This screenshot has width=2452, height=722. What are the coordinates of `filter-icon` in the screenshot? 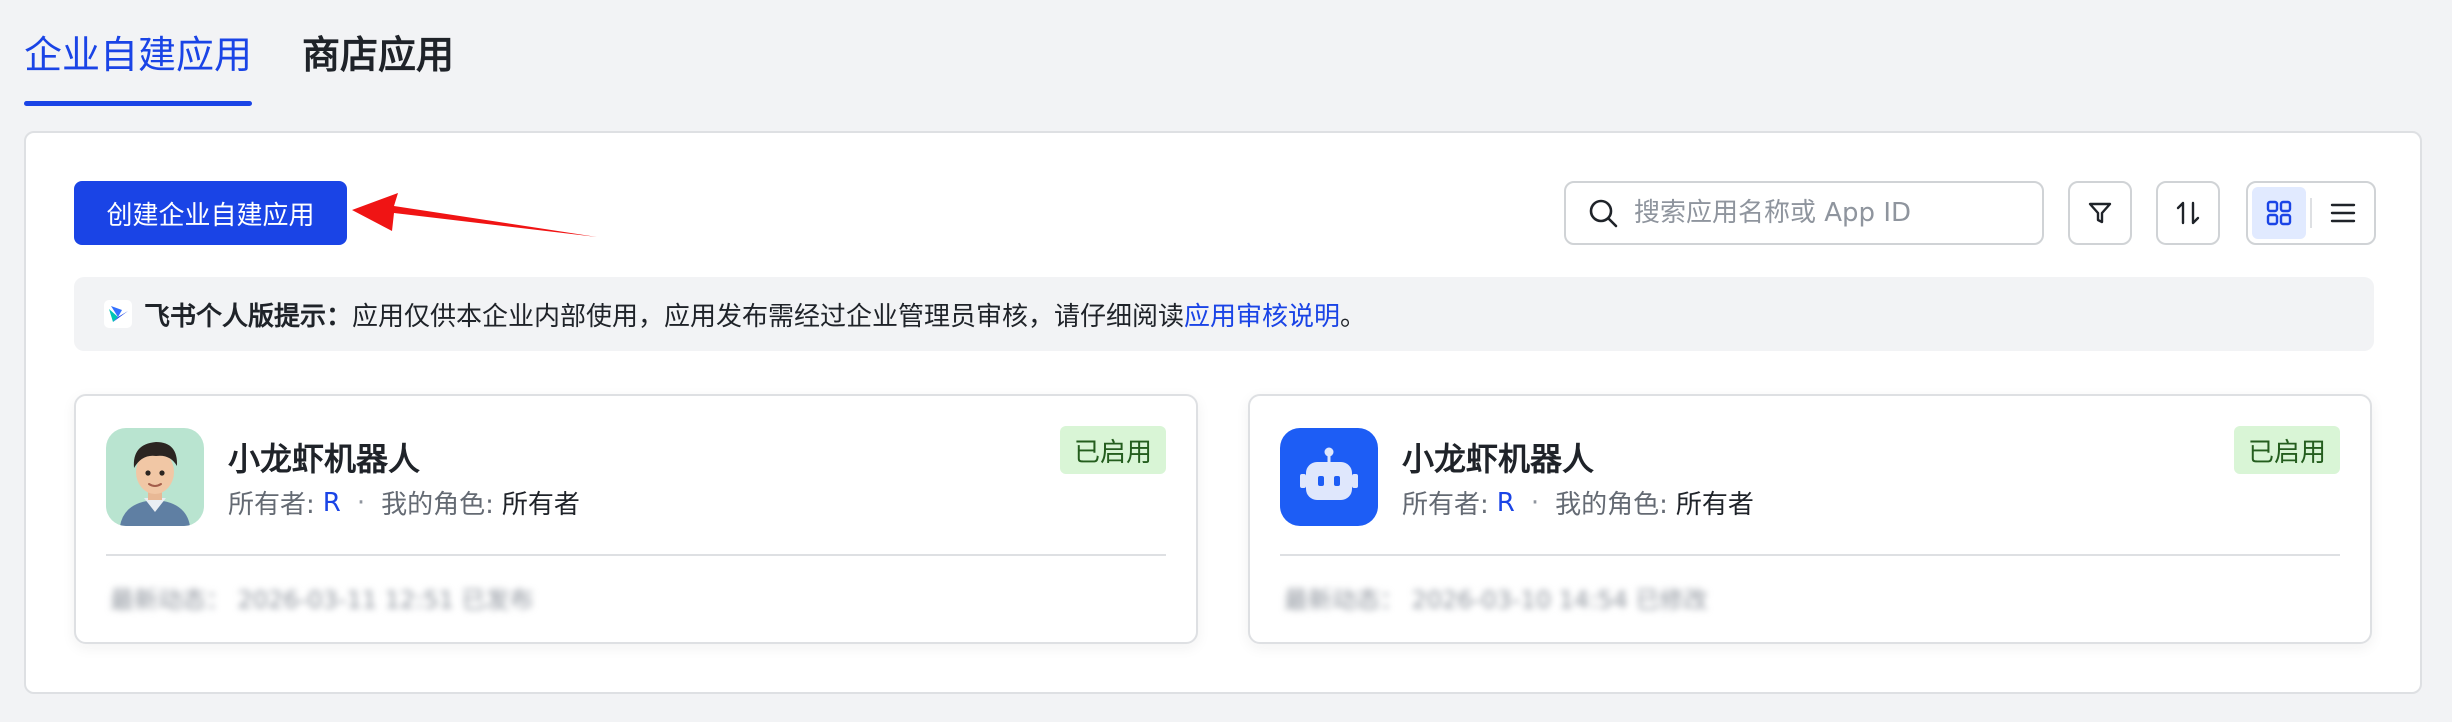 It's located at (2100, 213).